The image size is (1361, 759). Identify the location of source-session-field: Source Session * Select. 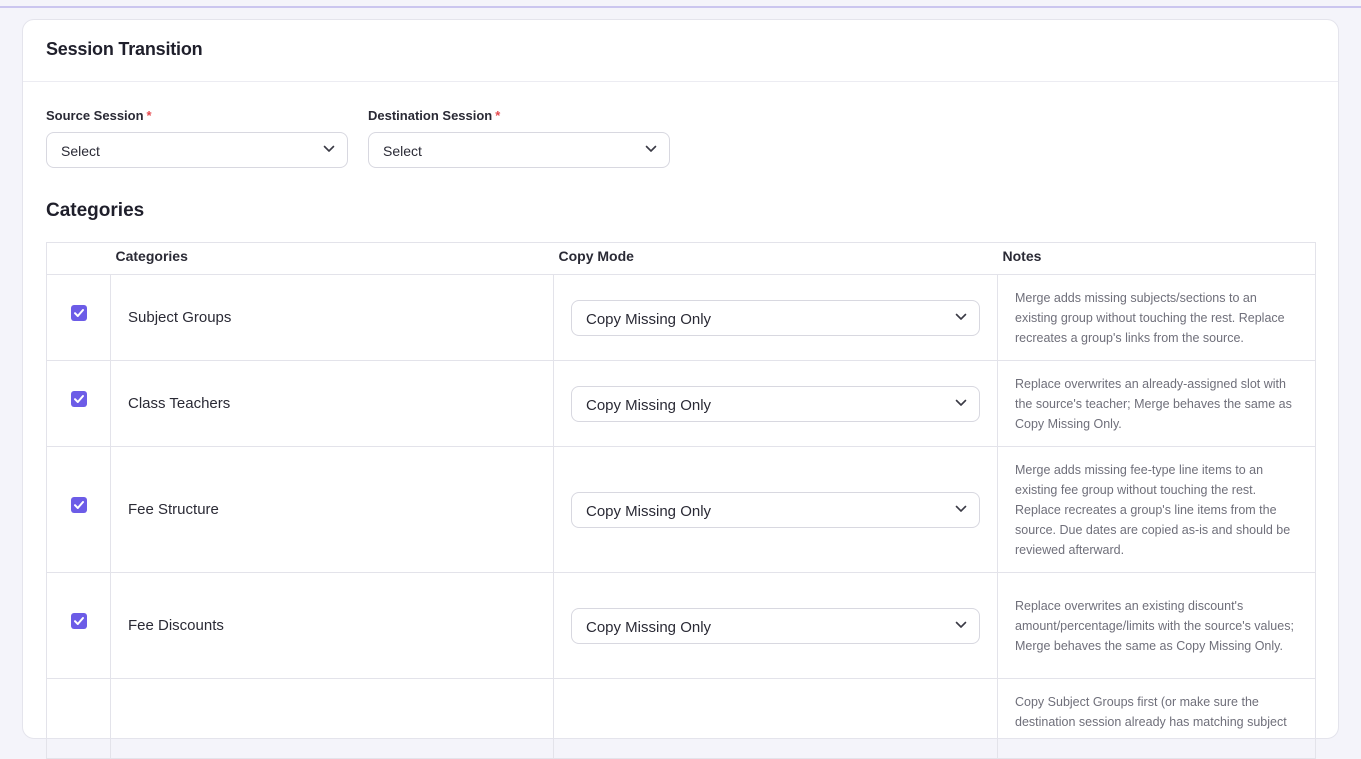
(197, 138).